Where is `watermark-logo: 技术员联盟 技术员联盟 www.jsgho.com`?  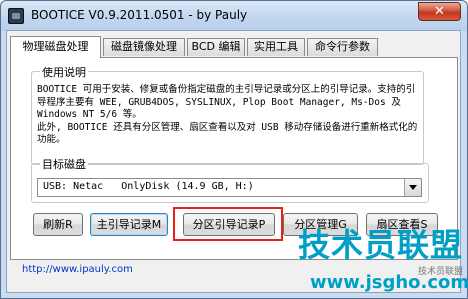
watermark-logo: 技术员联盟 技术员联盟 www.jsgho.com is located at coordinates (383, 256).